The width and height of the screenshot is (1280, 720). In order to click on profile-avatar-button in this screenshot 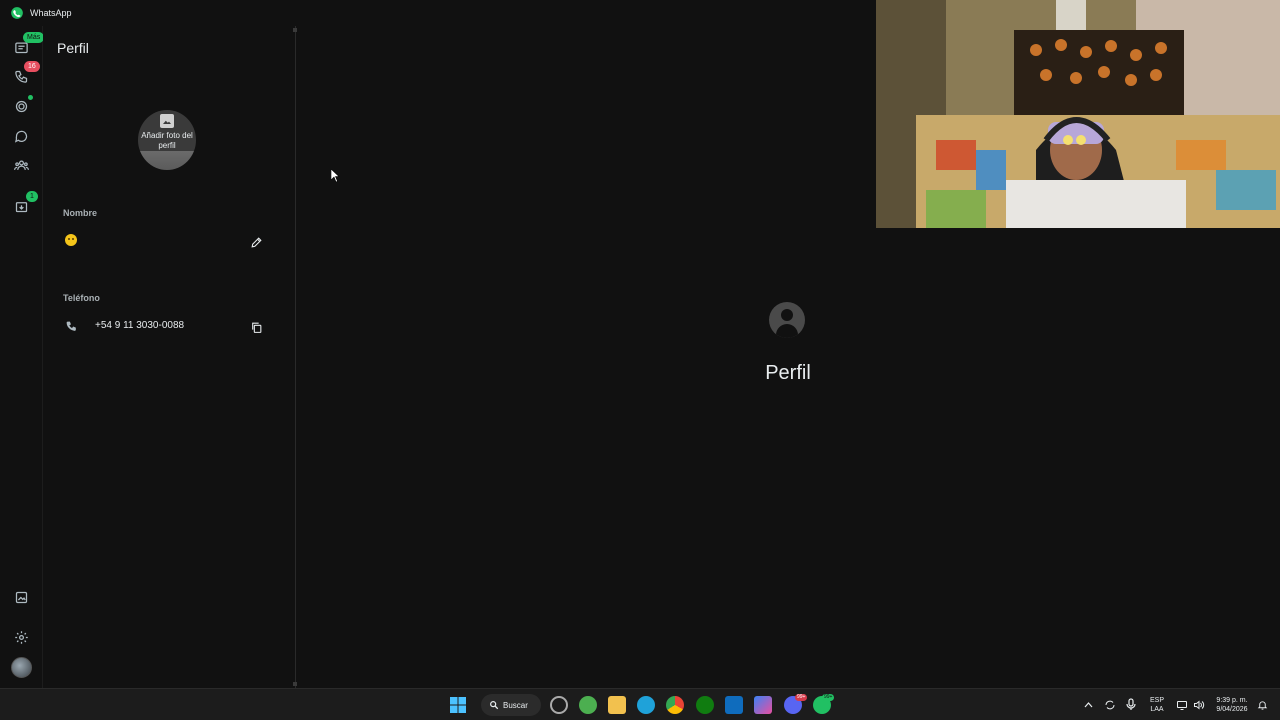, I will do `click(21, 667)`.